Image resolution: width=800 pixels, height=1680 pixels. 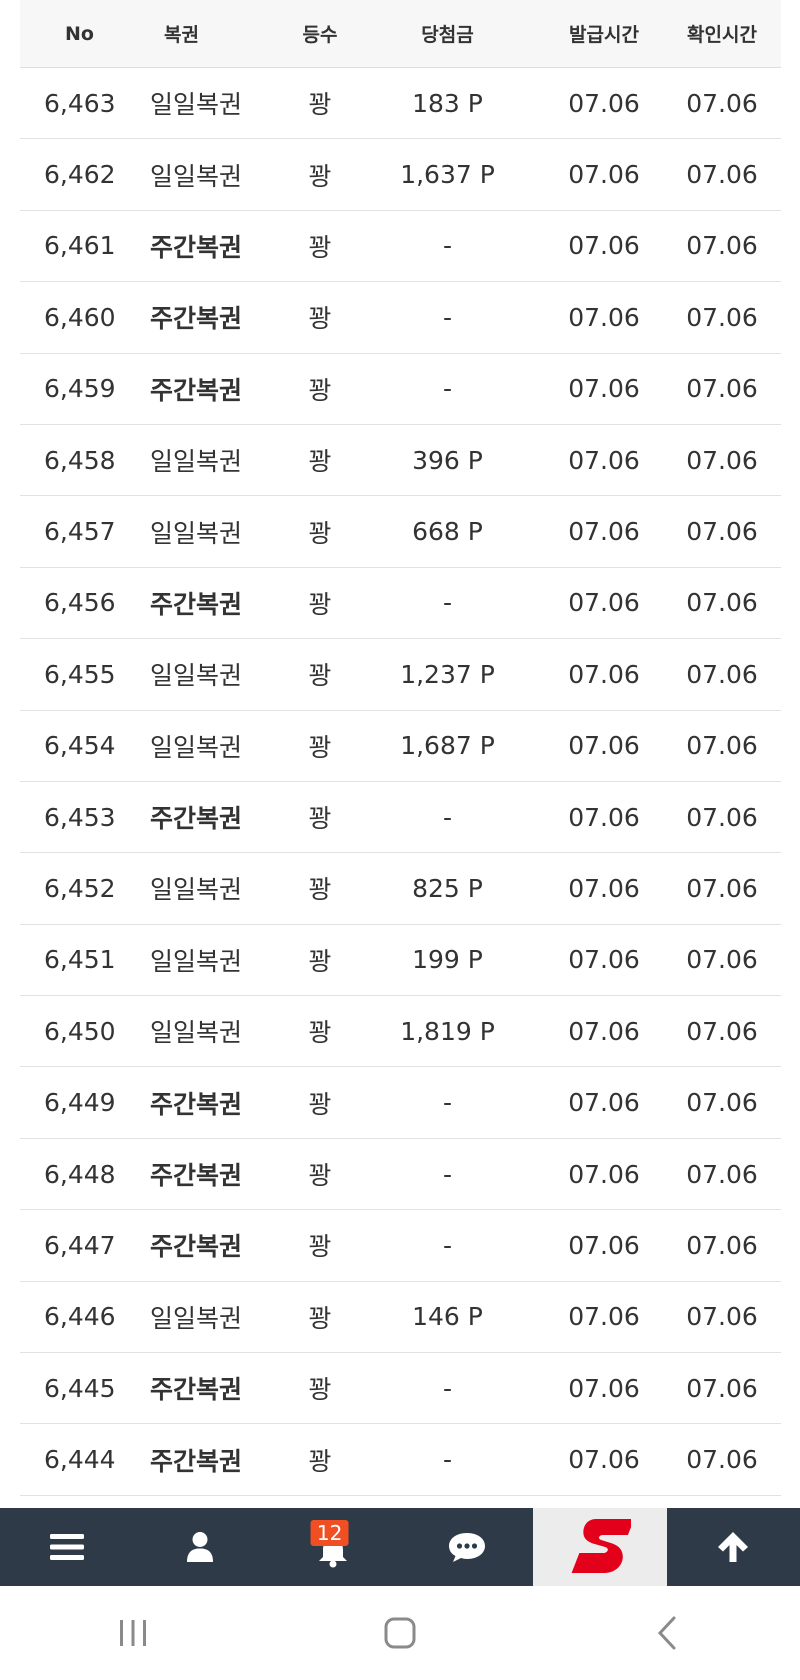 I want to click on user-button, so click(x=199, y=1547).